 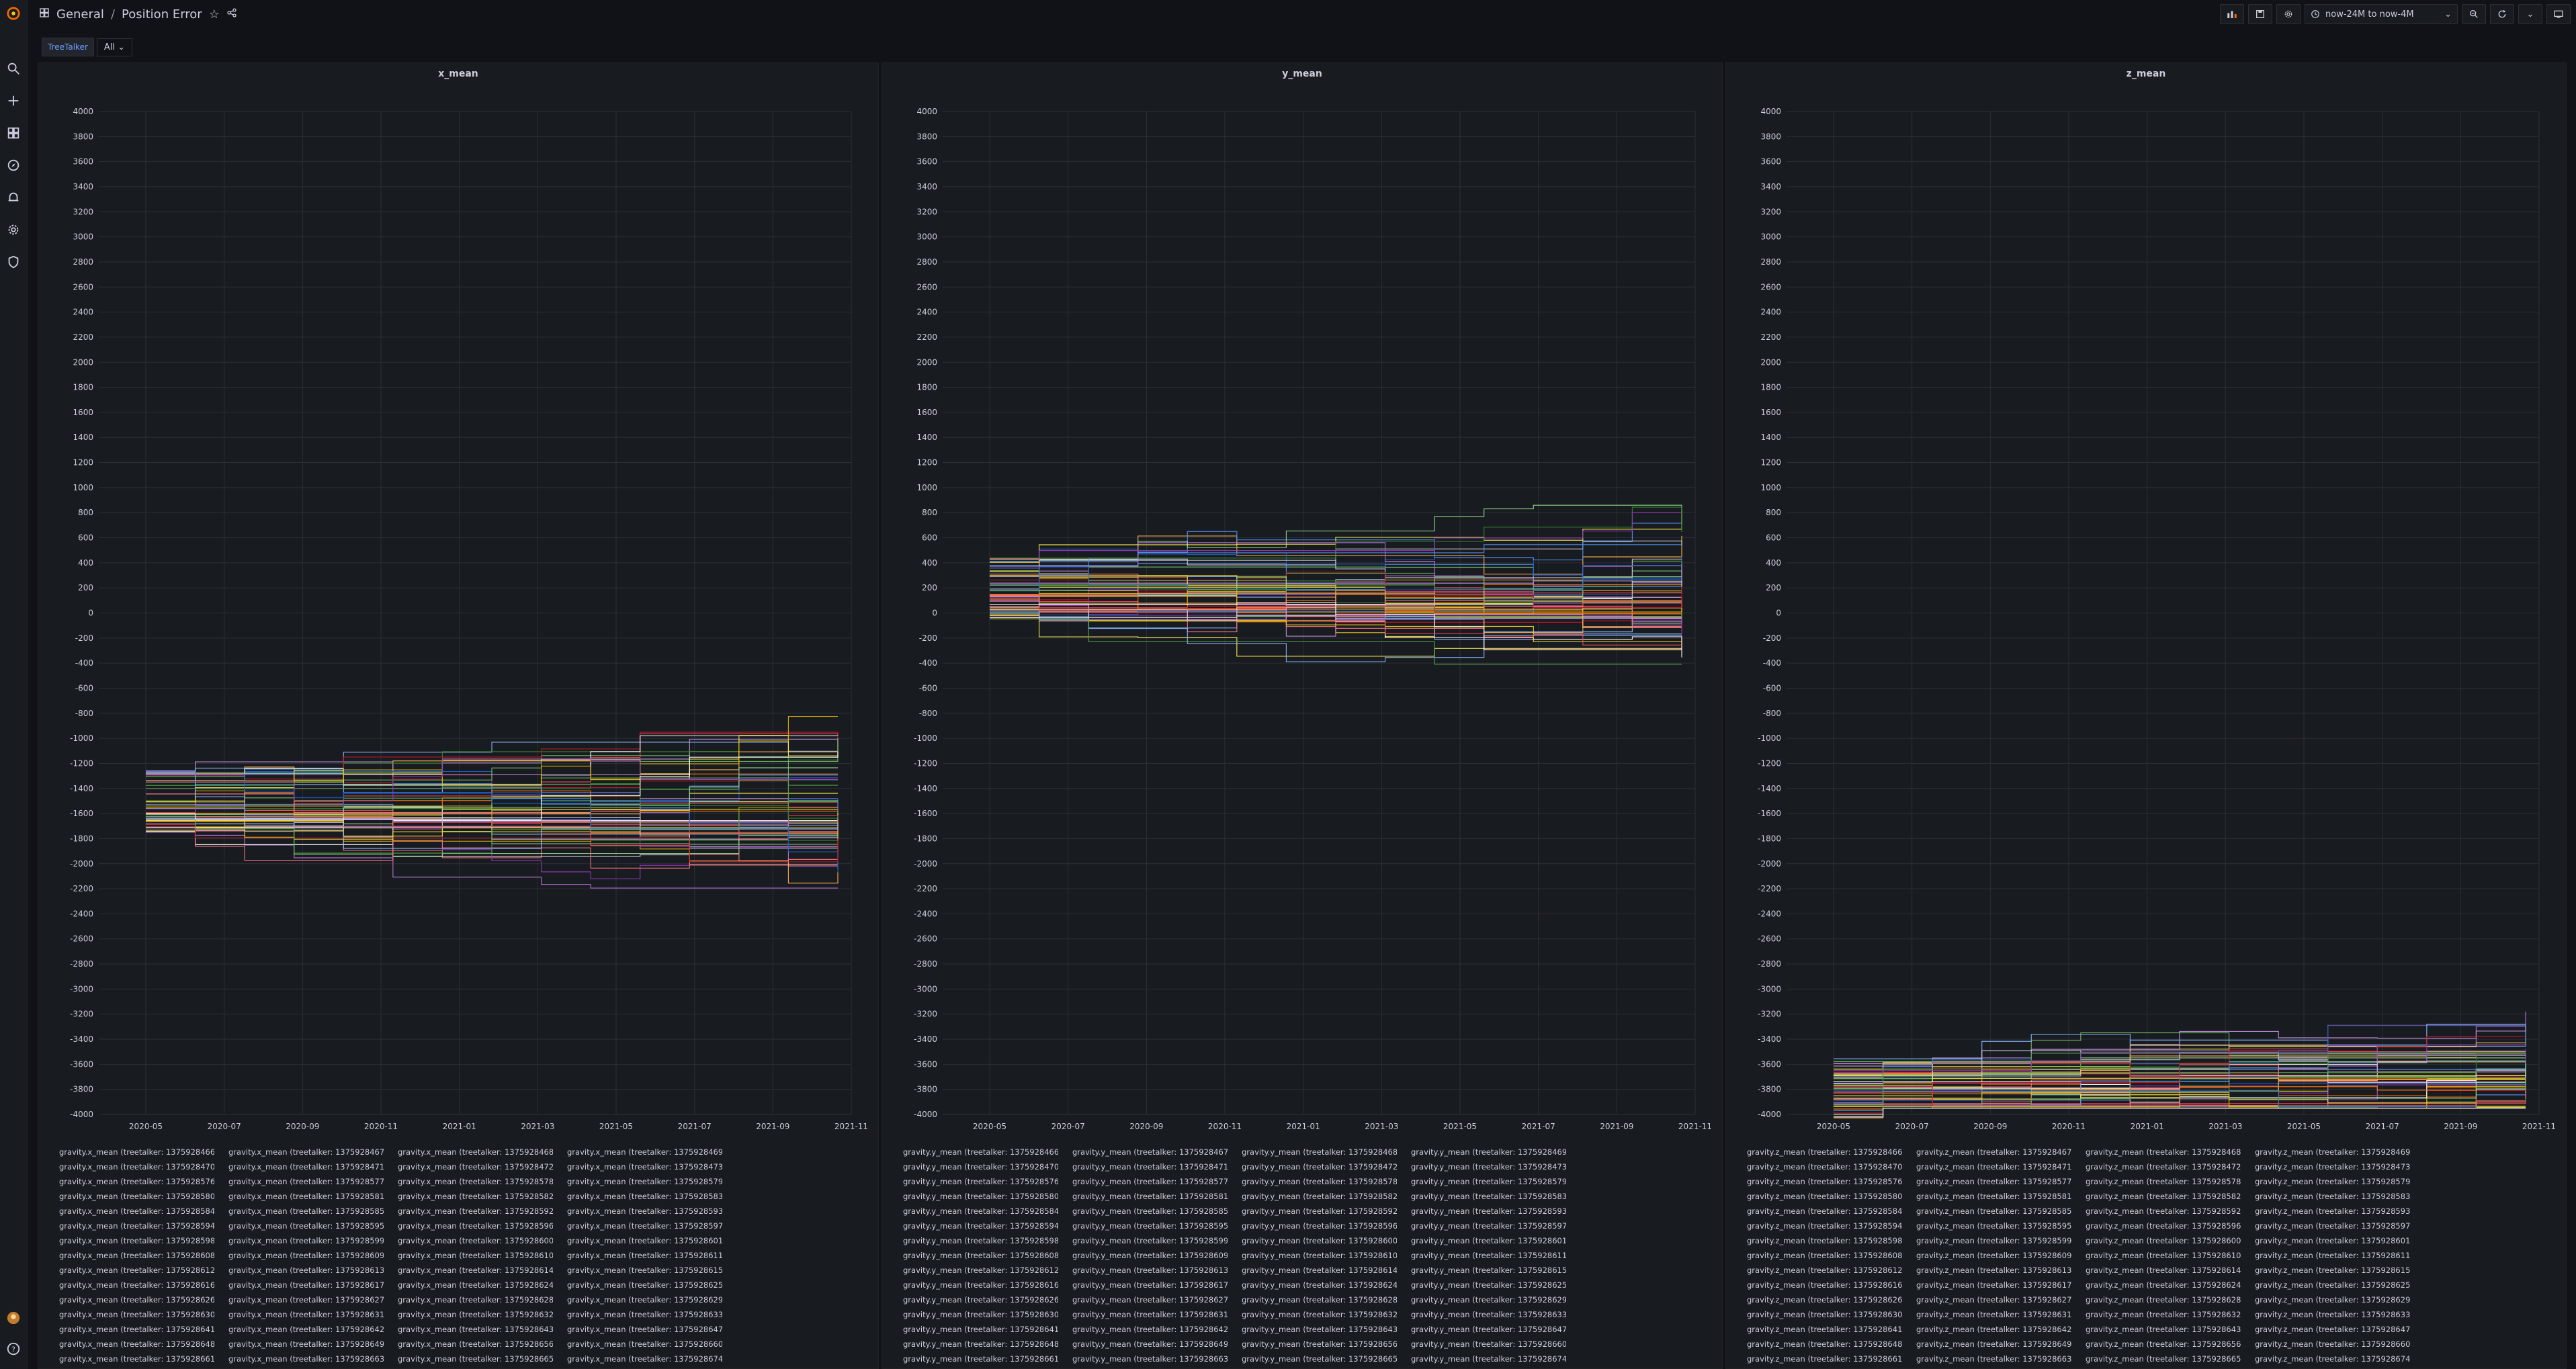 I want to click on legend-item: gravity.z_mean (treetalker: 1375928469), so click(x=2325, y=1152).